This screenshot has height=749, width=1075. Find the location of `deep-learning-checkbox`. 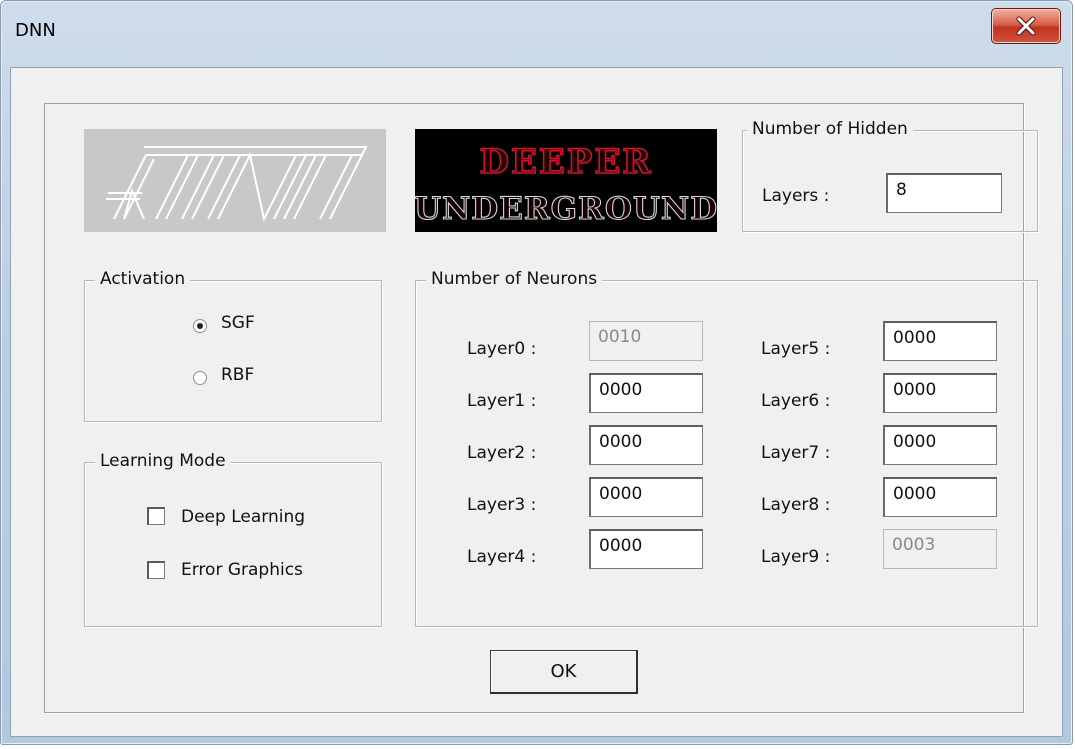

deep-learning-checkbox is located at coordinates (156, 516).